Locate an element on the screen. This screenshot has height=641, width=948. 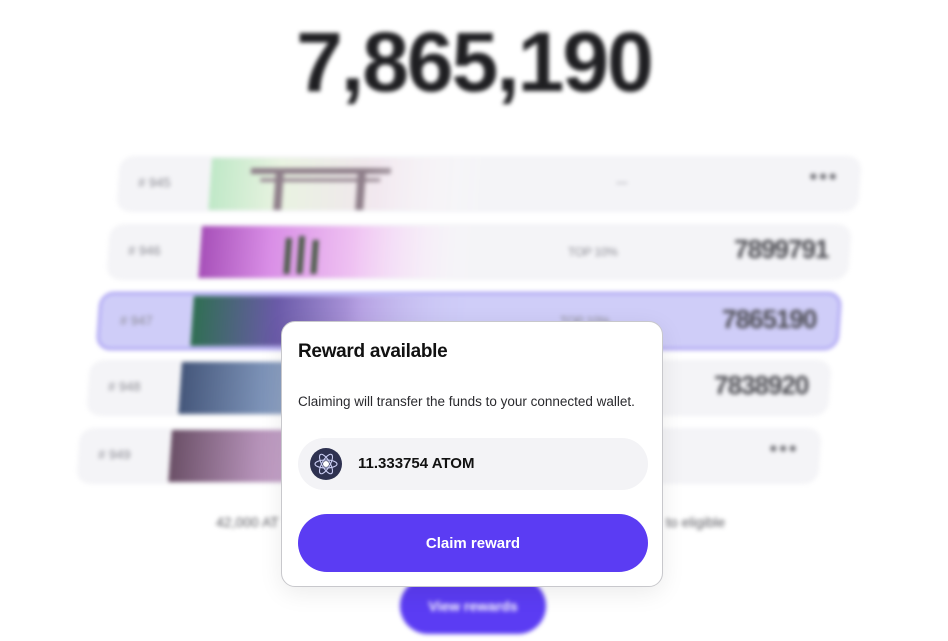
total-score: 7,865,190 is located at coordinates (475, 62).